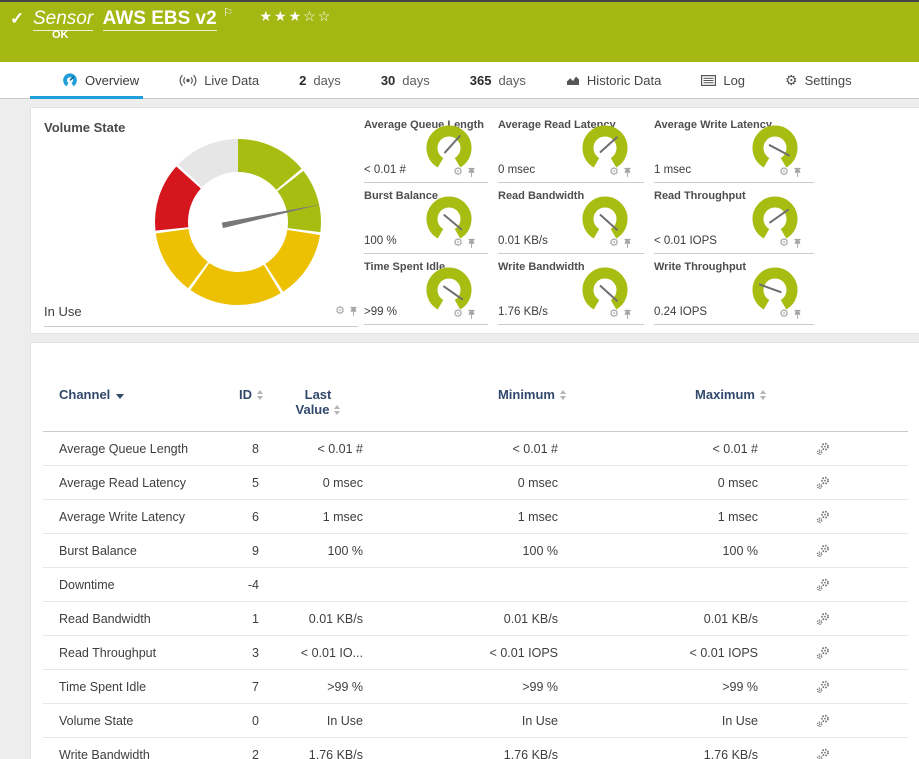 The width and height of the screenshot is (919, 759). Describe the element at coordinates (823, 406) in the screenshot. I see `column-header-edit` at that location.